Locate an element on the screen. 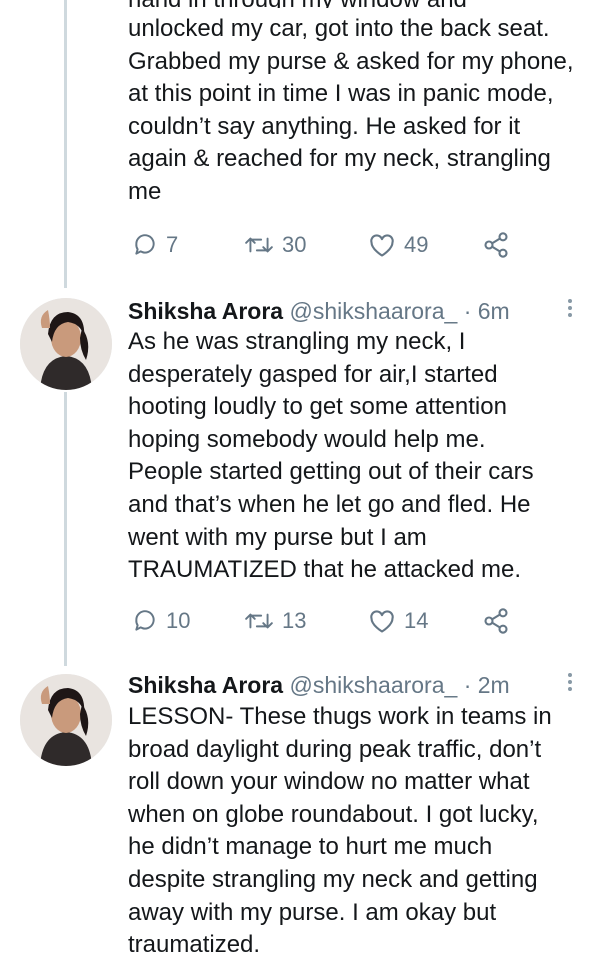 Image resolution: width=603 pixels, height=962 pixels. tweet-line: went with my purse but I am is located at coordinates (277, 537).